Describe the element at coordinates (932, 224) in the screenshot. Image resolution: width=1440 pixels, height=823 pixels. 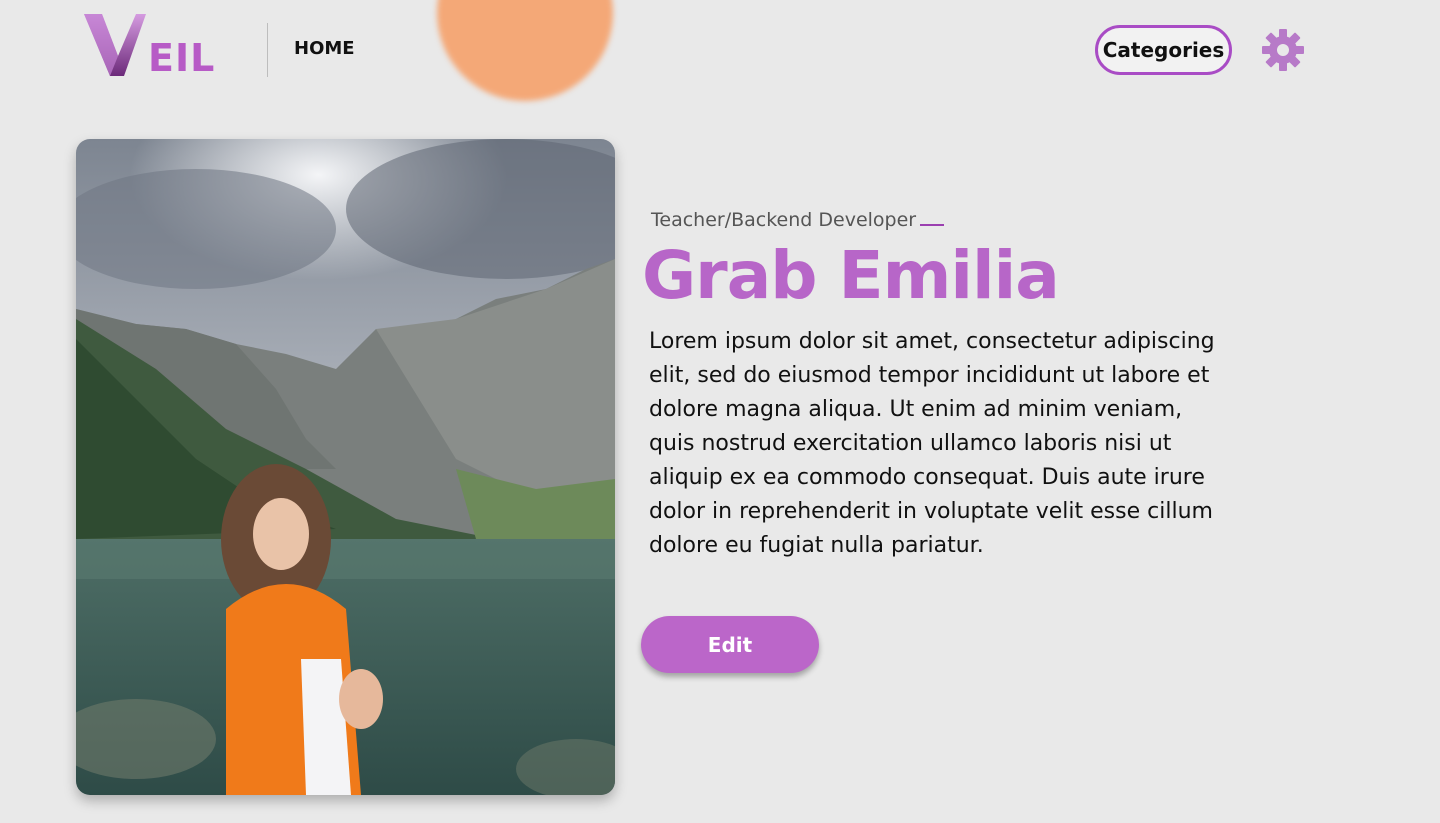
I see `role-underline` at that location.